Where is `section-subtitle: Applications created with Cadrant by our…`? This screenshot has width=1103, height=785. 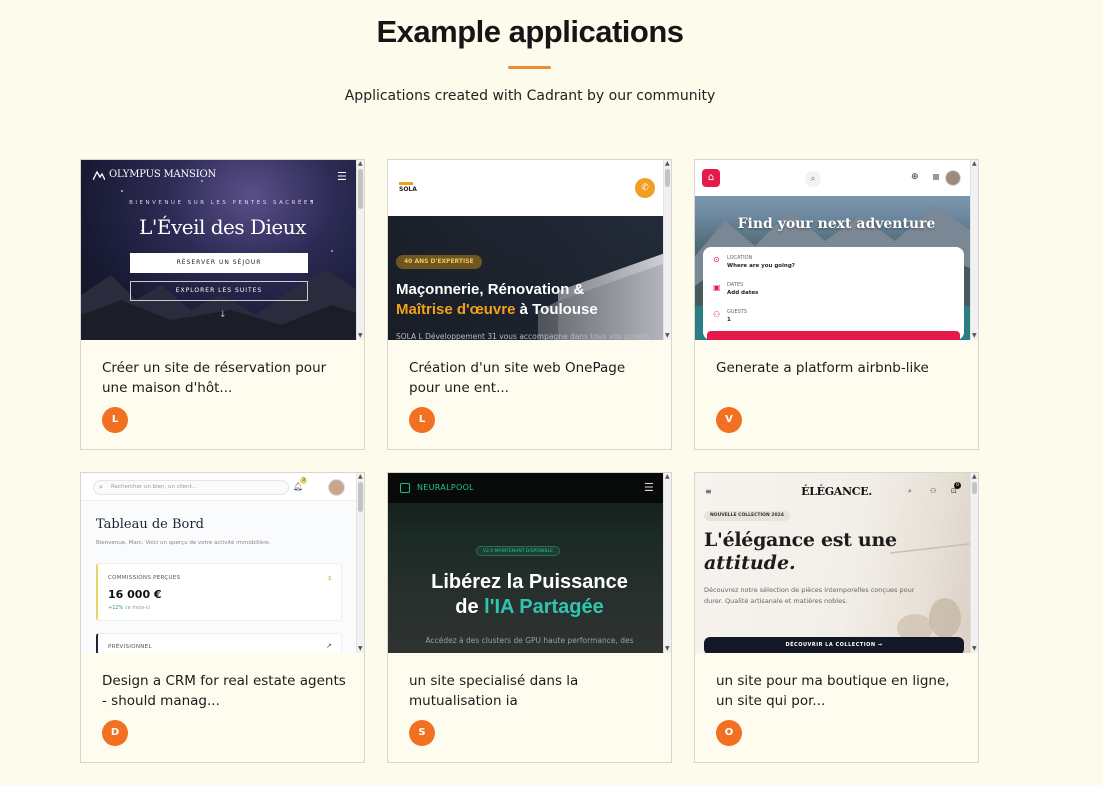 section-subtitle: Applications created with Cadrant by our… is located at coordinates (530, 96).